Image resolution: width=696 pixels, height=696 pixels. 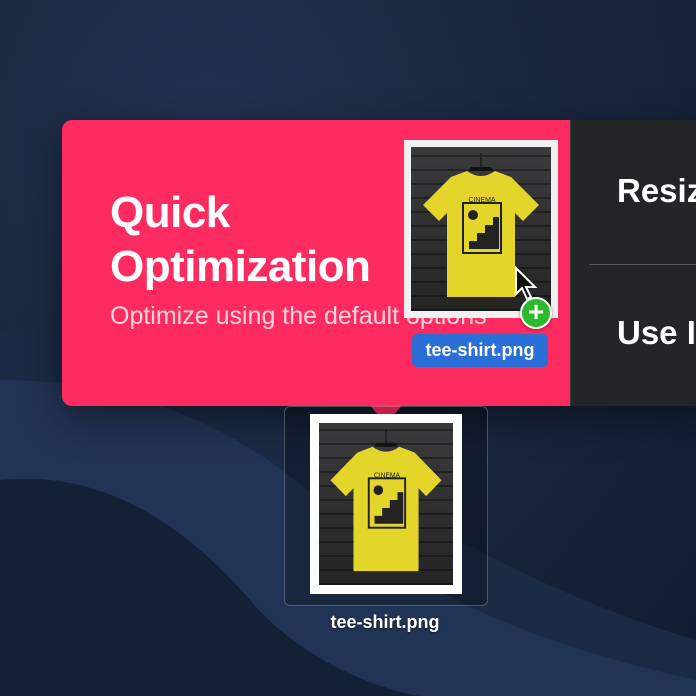 I want to click on side-options-menu: Resiz Use I, so click(x=633, y=263).